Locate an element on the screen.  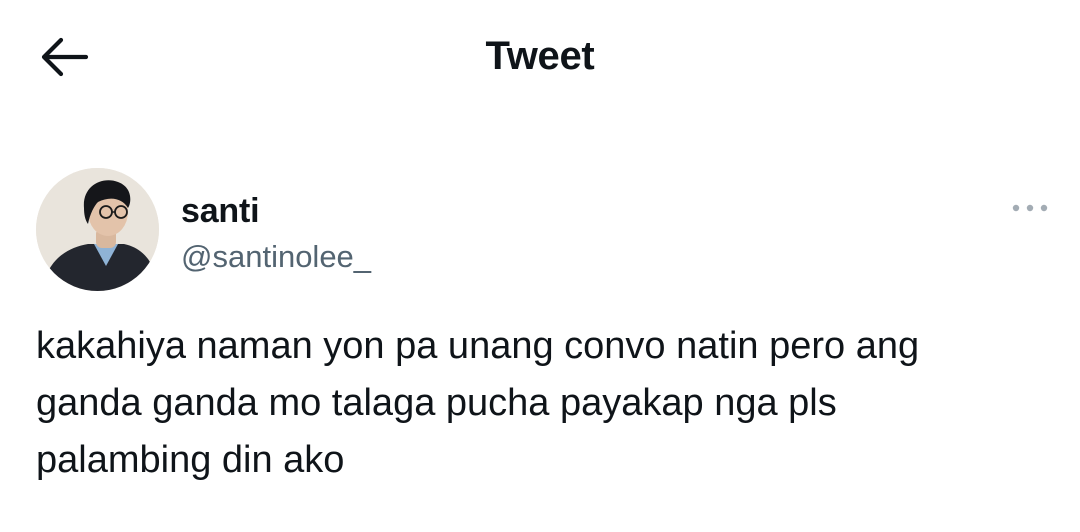
author-name: santi is located at coordinates (220, 211).